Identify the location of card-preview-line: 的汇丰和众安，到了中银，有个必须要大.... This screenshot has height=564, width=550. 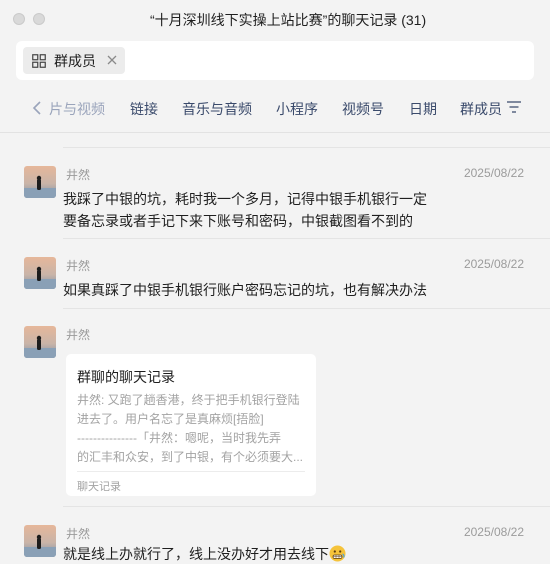
(190, 457).